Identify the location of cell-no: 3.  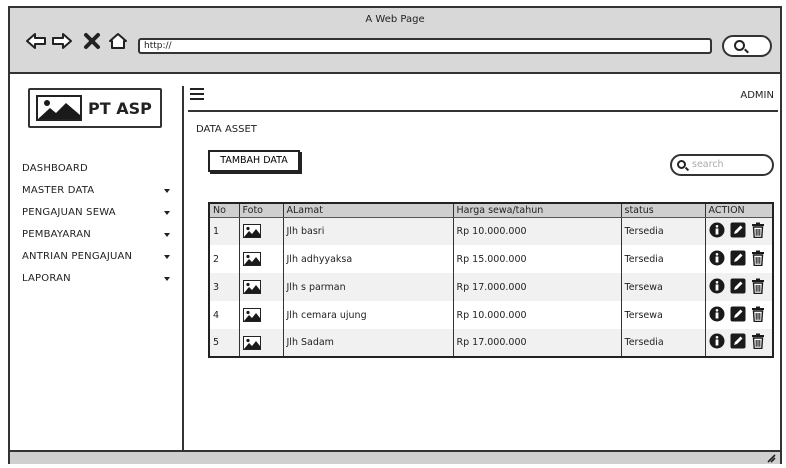
(224, 287).